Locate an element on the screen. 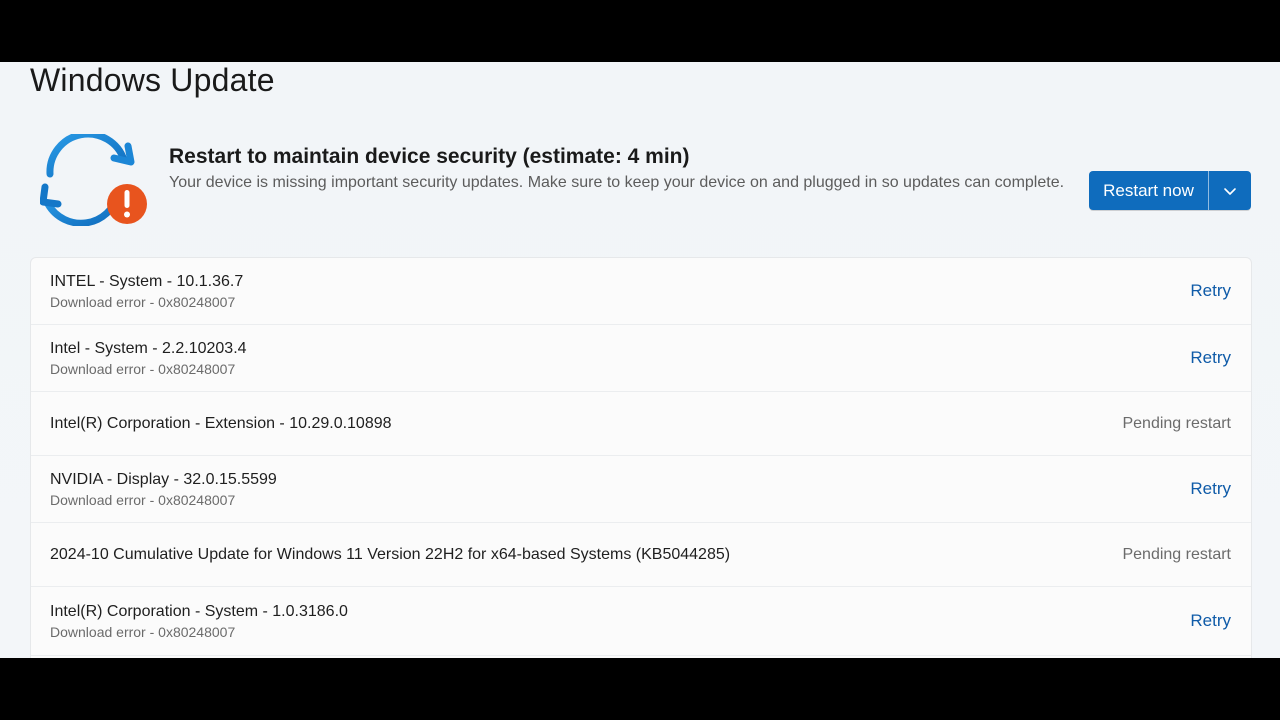  chevron-down-icon is located at coordinates (1230, 191).